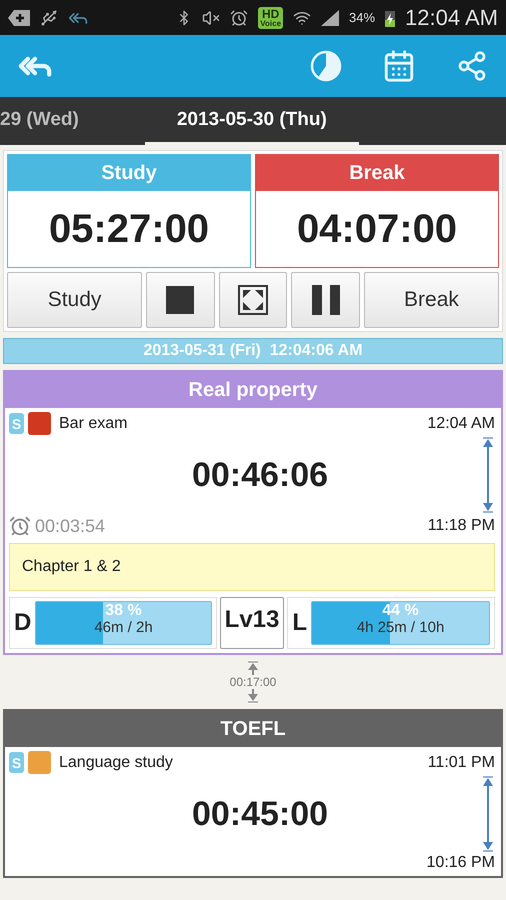 The width and height of the screenshot is (506, 900). What do you see at coordinates (399, 66) in the screenshot?
I see `calendar-icon` at bounding box center [399, 66].